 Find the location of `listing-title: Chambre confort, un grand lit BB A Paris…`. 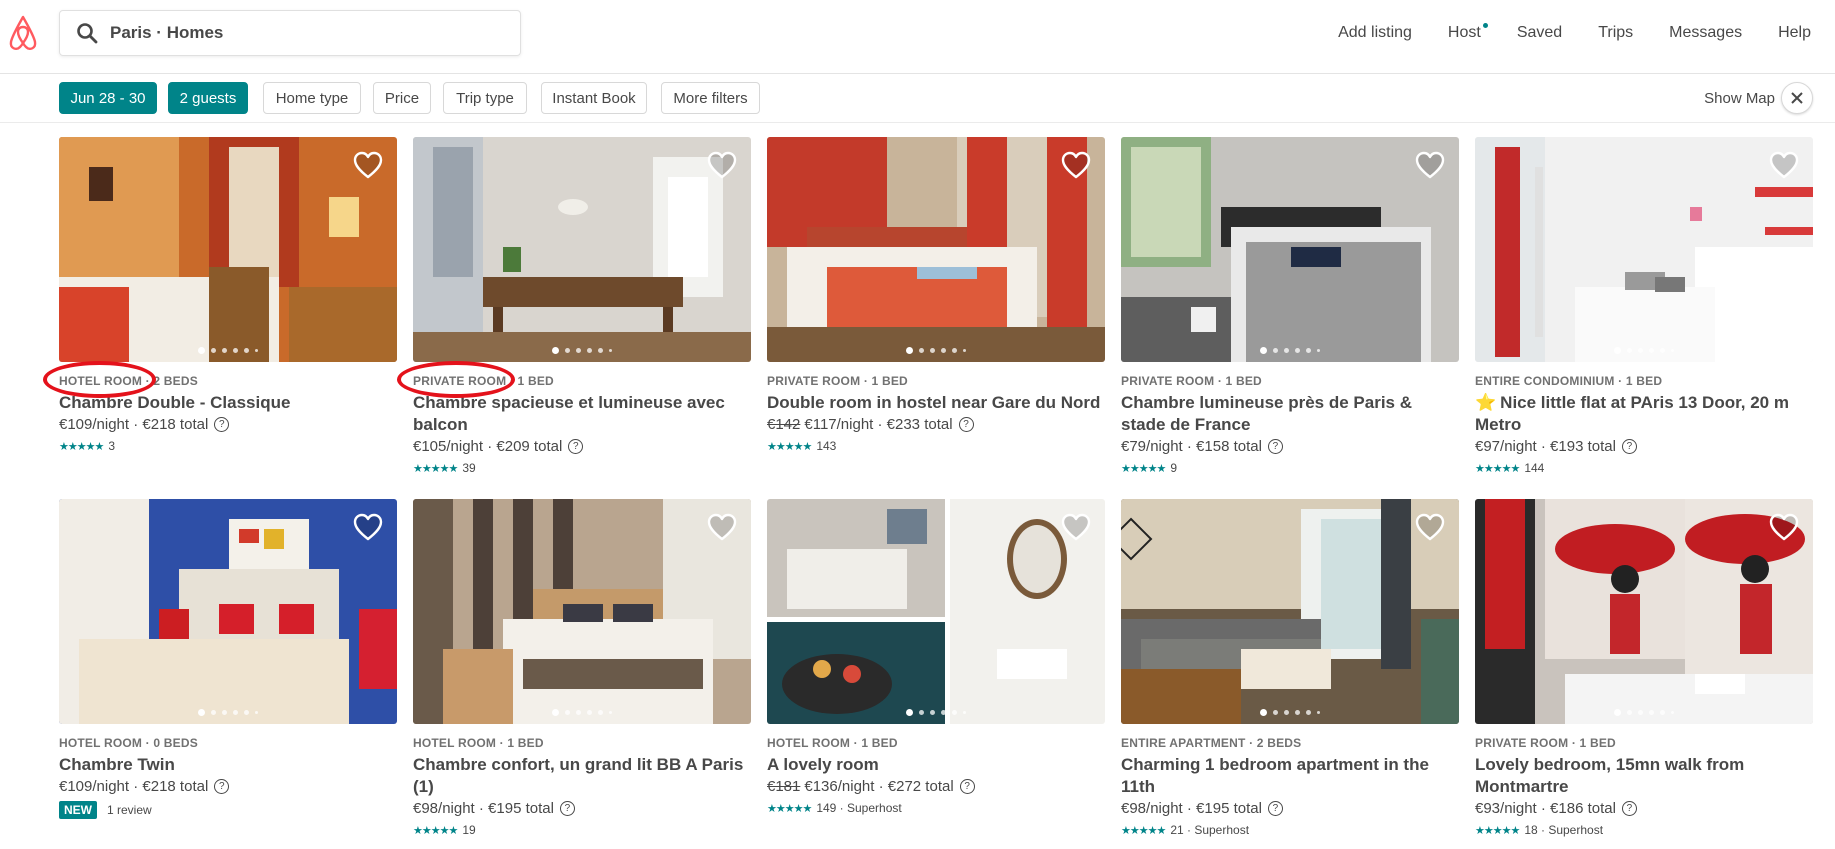

listing-title: Chambre confort, un grand lit BB A Paris… is located at coordinates (582, 776).